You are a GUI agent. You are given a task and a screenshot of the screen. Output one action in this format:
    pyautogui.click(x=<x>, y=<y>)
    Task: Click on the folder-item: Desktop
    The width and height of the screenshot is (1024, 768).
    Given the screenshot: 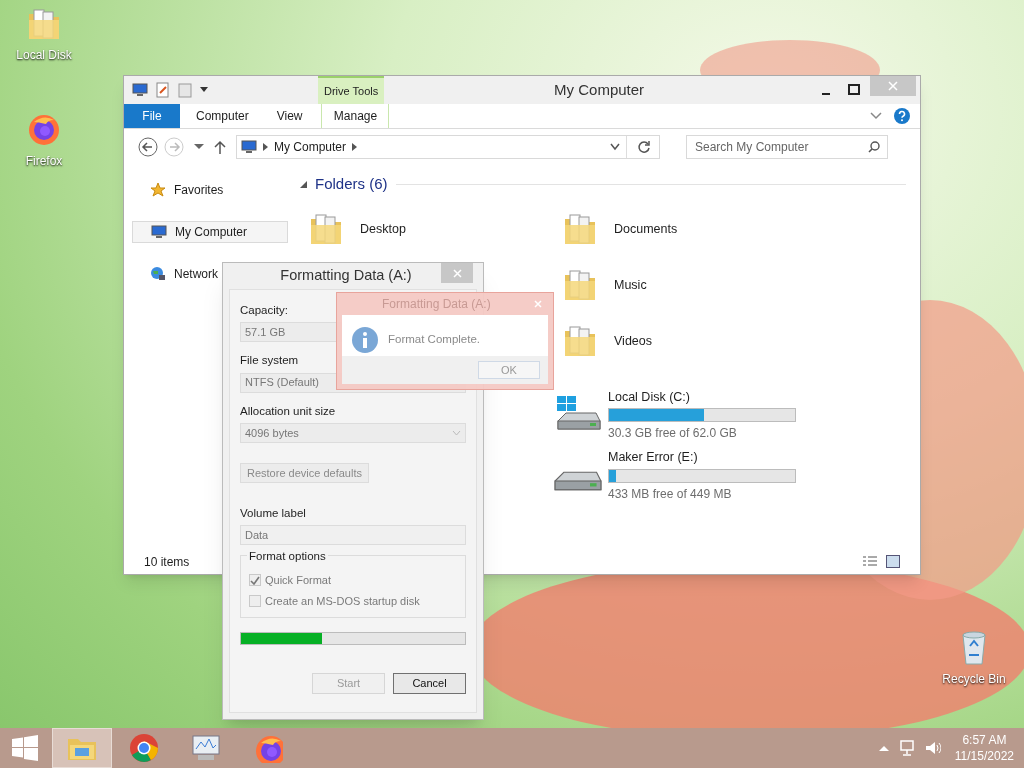 What is the action you would take?
    pyautogui.click(x=427, y=229)
    